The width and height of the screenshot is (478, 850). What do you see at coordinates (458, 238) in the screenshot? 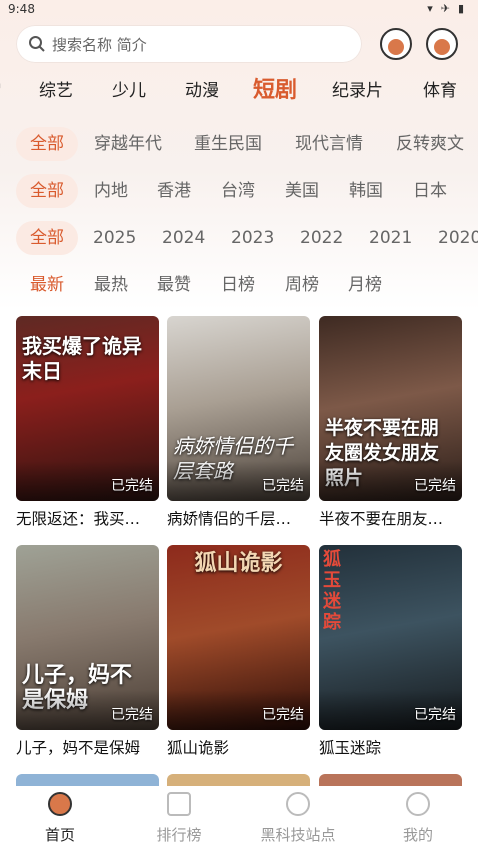
I see `filter-chip: 2020` at bounding box center [458, 238].